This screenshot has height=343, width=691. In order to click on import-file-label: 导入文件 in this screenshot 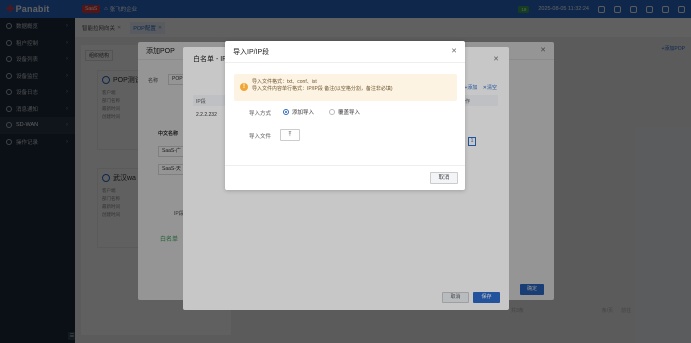, I will do `click(260, 137)`.